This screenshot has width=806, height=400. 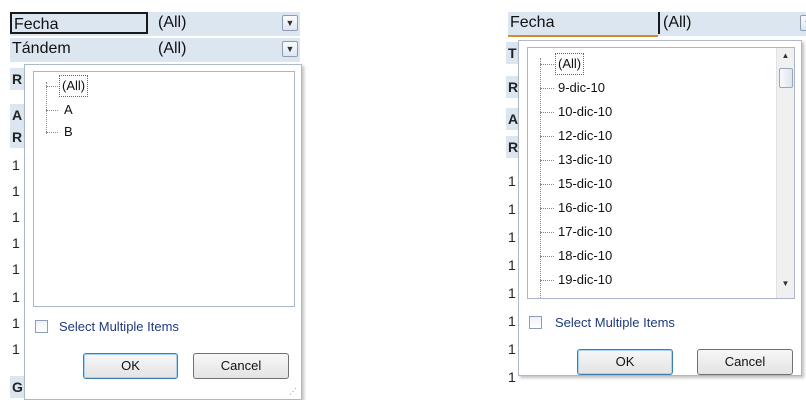 What do you see at coordinates (585, 160) in the screenshot?
I see `list-item: 13-dic-10` at bounding box center [585, 160].